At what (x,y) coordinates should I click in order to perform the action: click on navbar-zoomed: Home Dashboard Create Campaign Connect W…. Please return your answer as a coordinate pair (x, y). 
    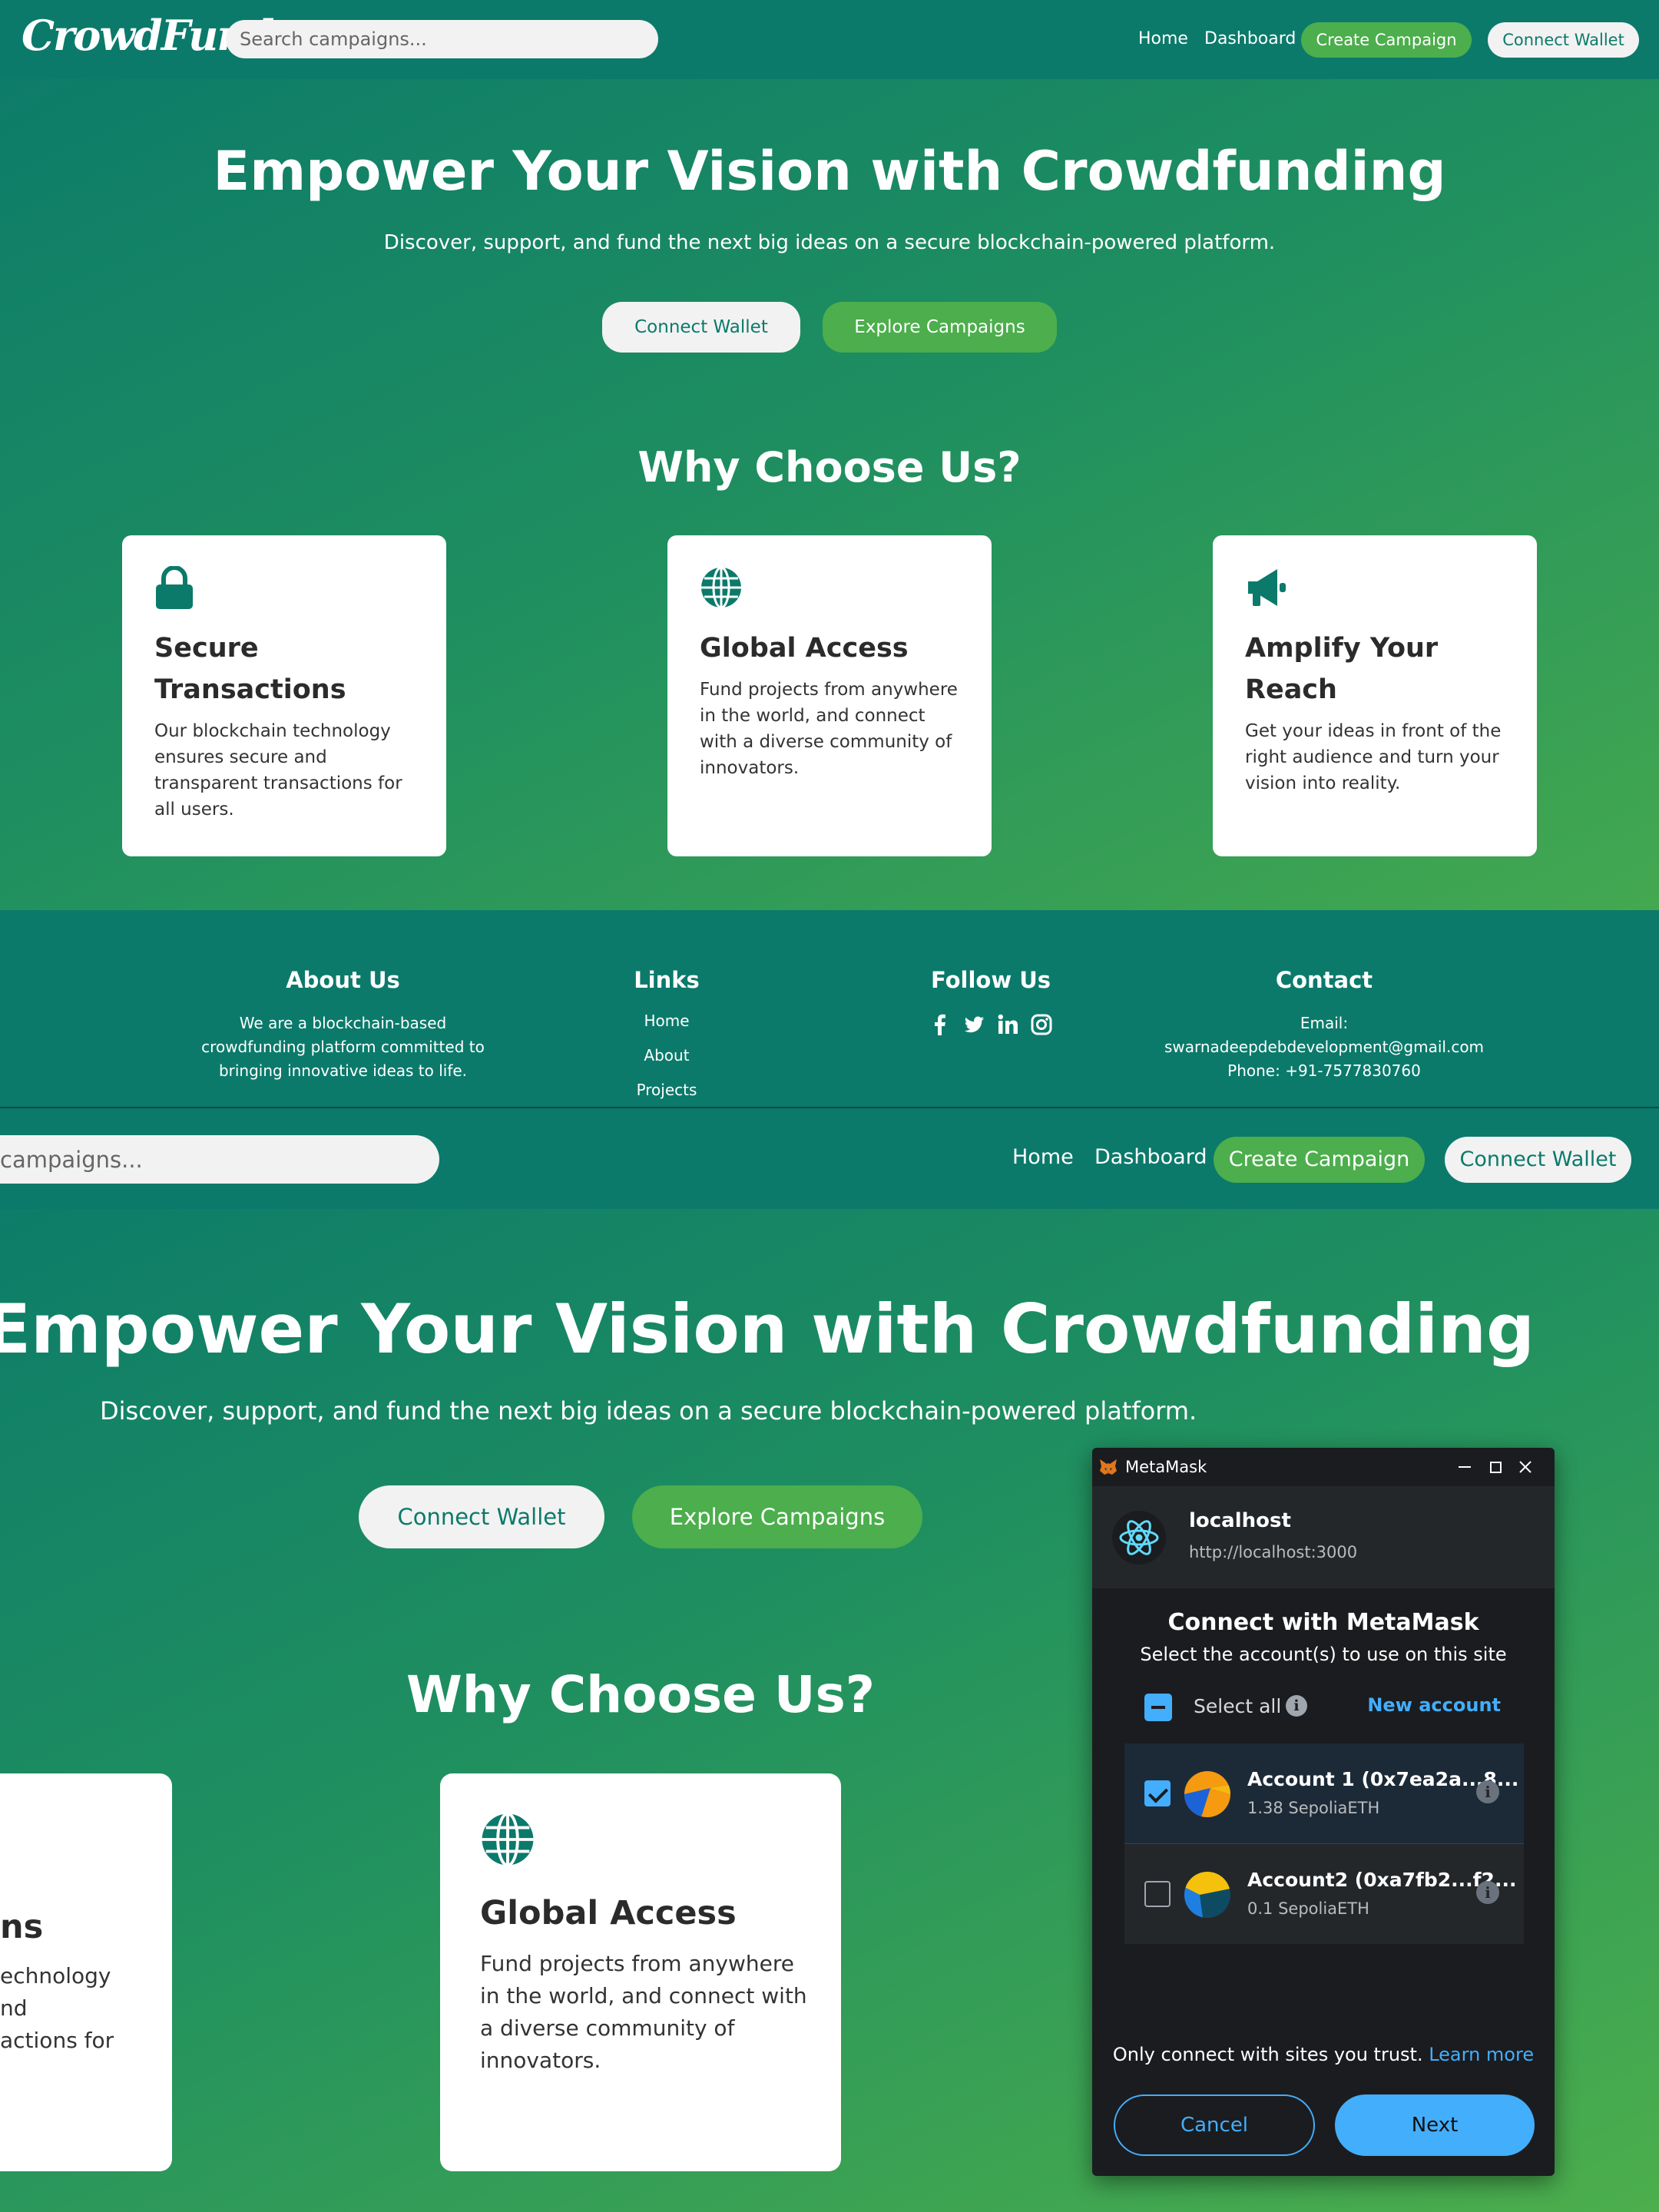
    Looking at the image, I should click on (829, 1158).